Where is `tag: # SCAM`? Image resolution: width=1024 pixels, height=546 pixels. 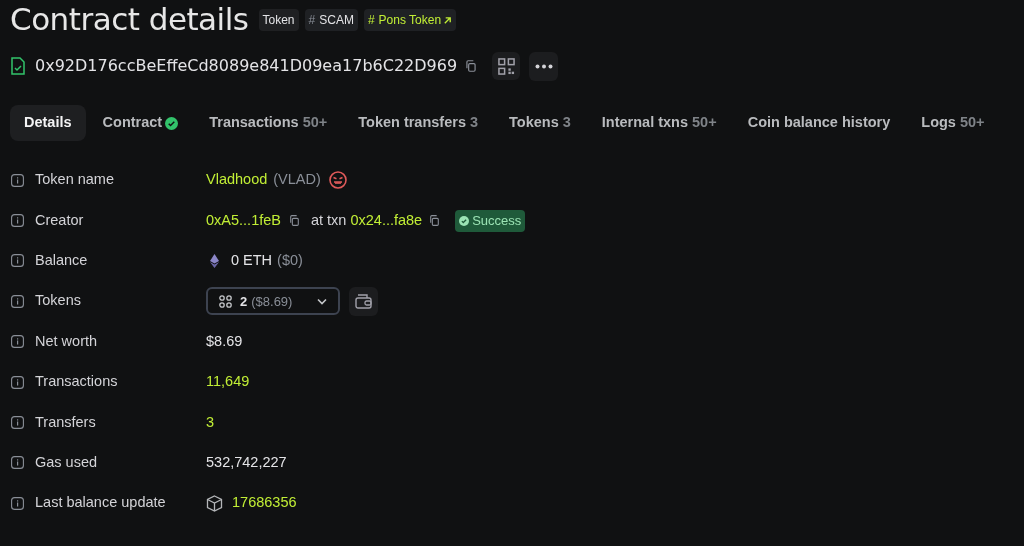 tag: # SCAM is located at coordinates (331, 20).